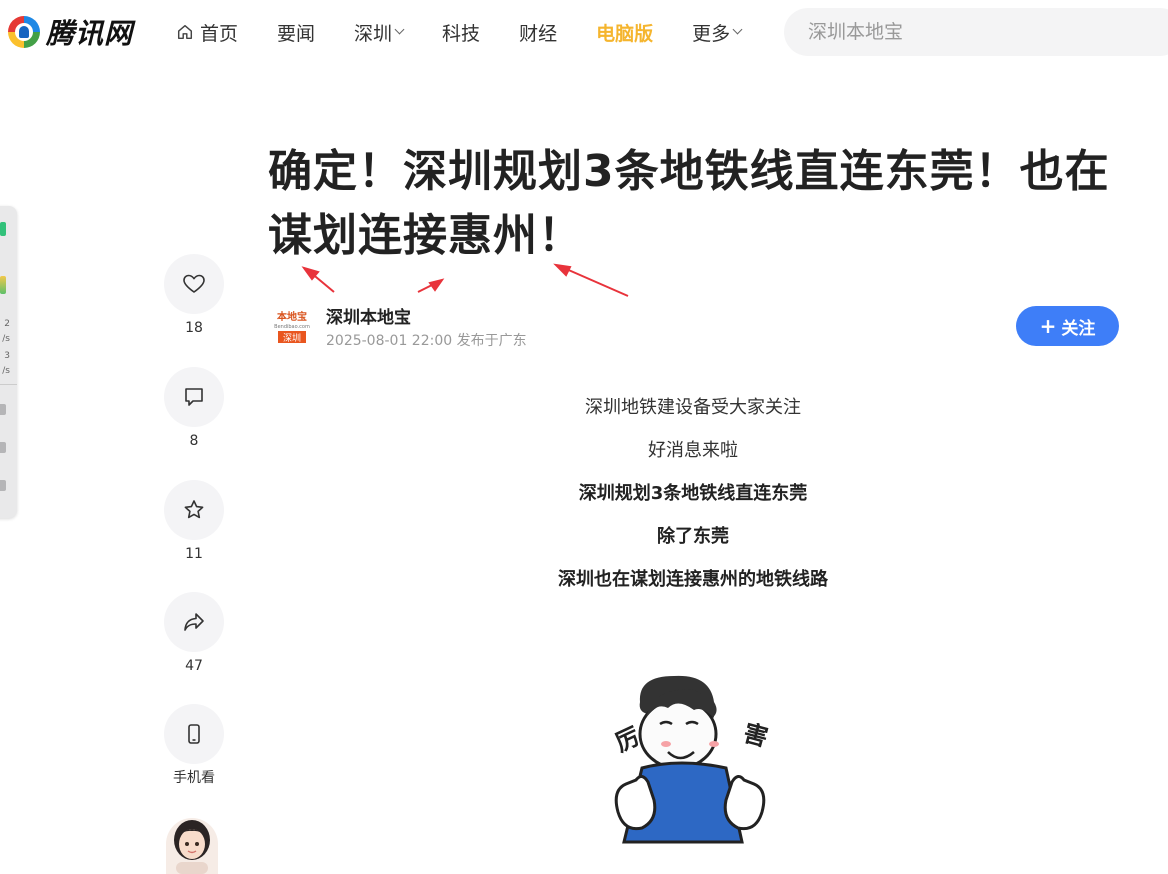 This screenshot has height=874, width=1168. I want to click on mobile-label: 手机看, so click(194, 778).